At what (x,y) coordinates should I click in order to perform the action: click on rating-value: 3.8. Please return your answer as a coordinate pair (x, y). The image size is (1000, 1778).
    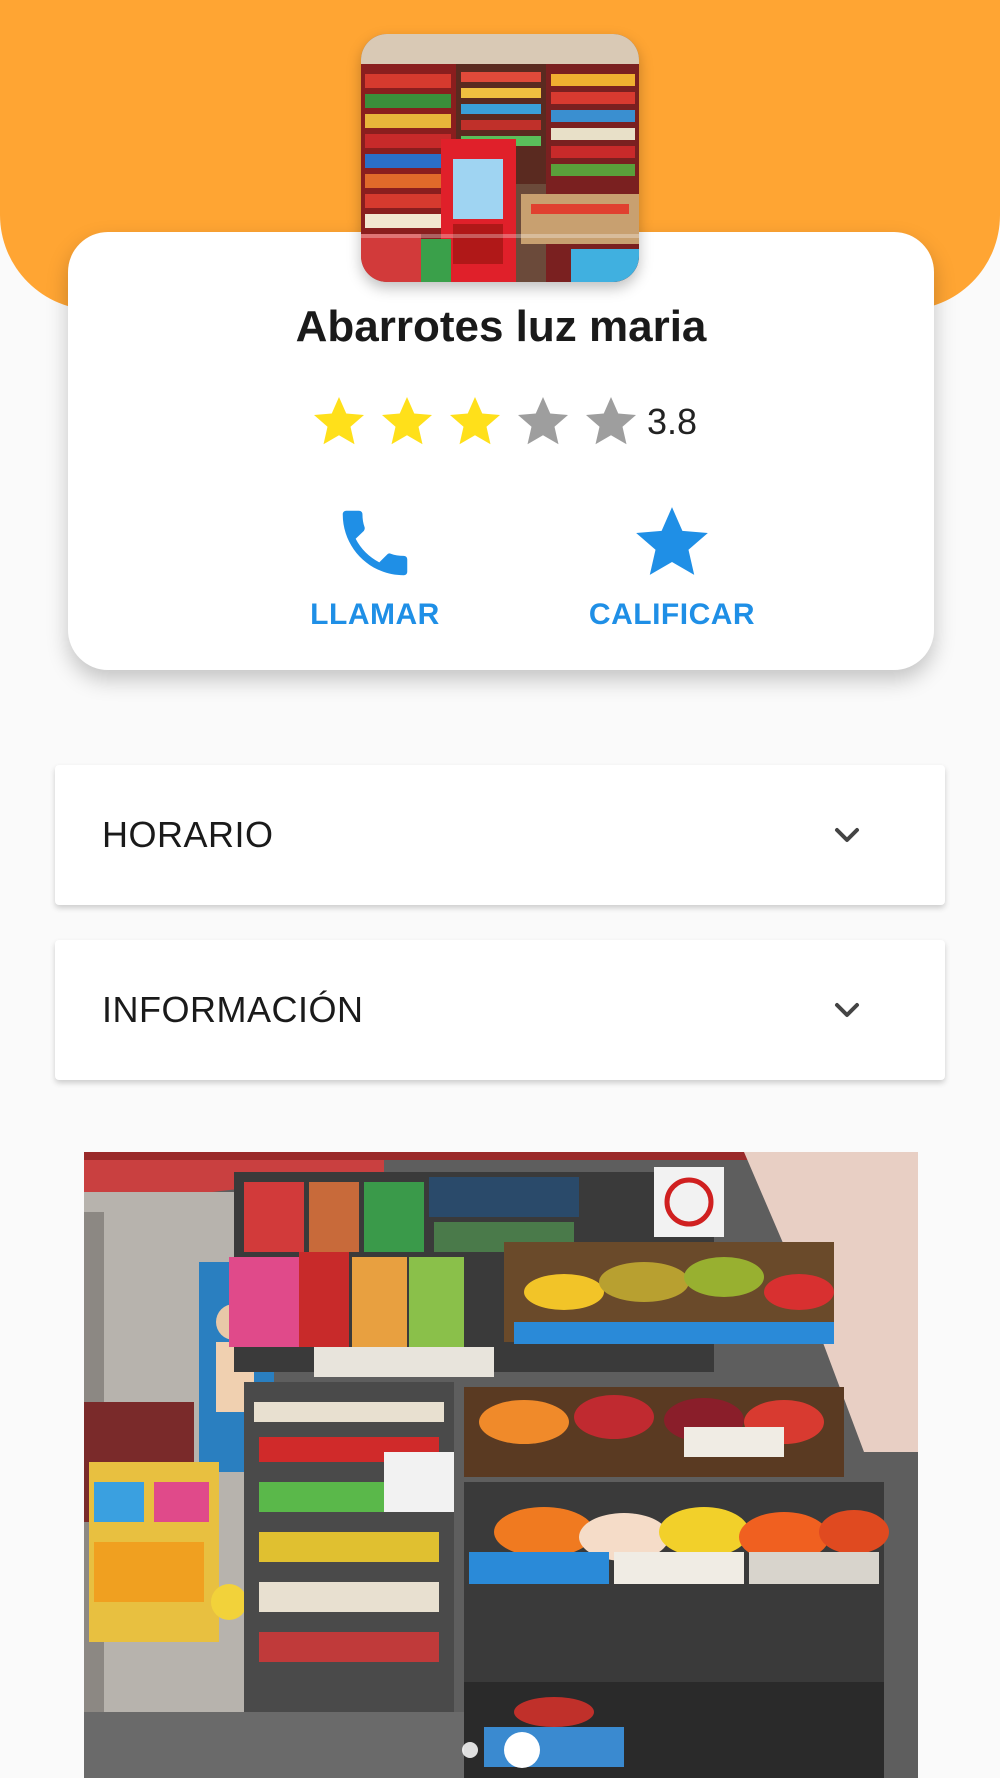
    Looking at the image, I should click on (672, 421).